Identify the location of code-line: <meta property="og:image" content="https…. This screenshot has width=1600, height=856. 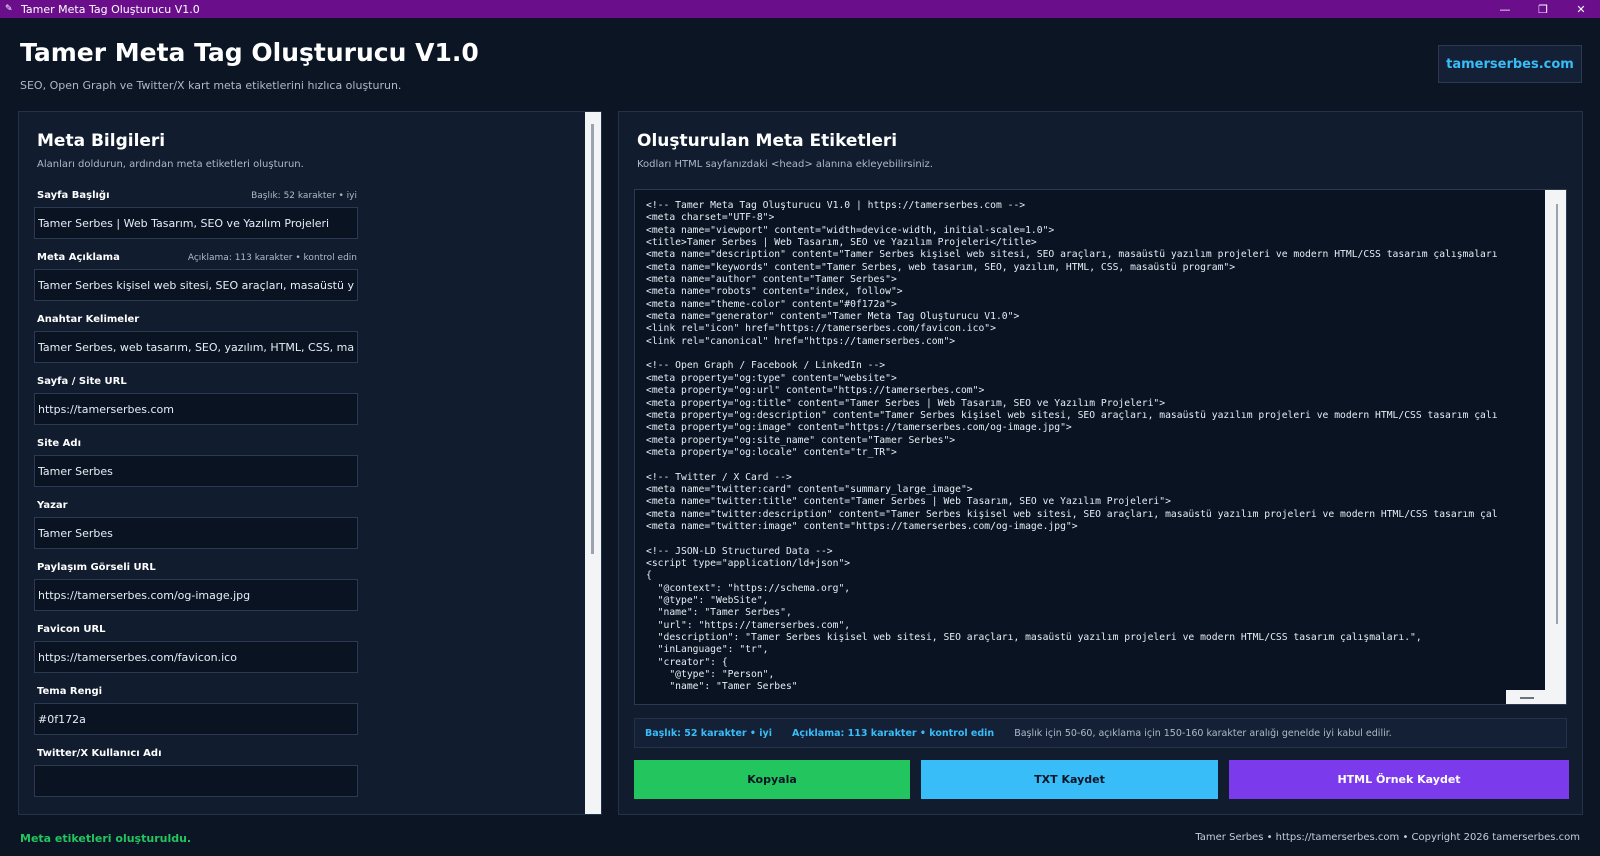
(859, 428).